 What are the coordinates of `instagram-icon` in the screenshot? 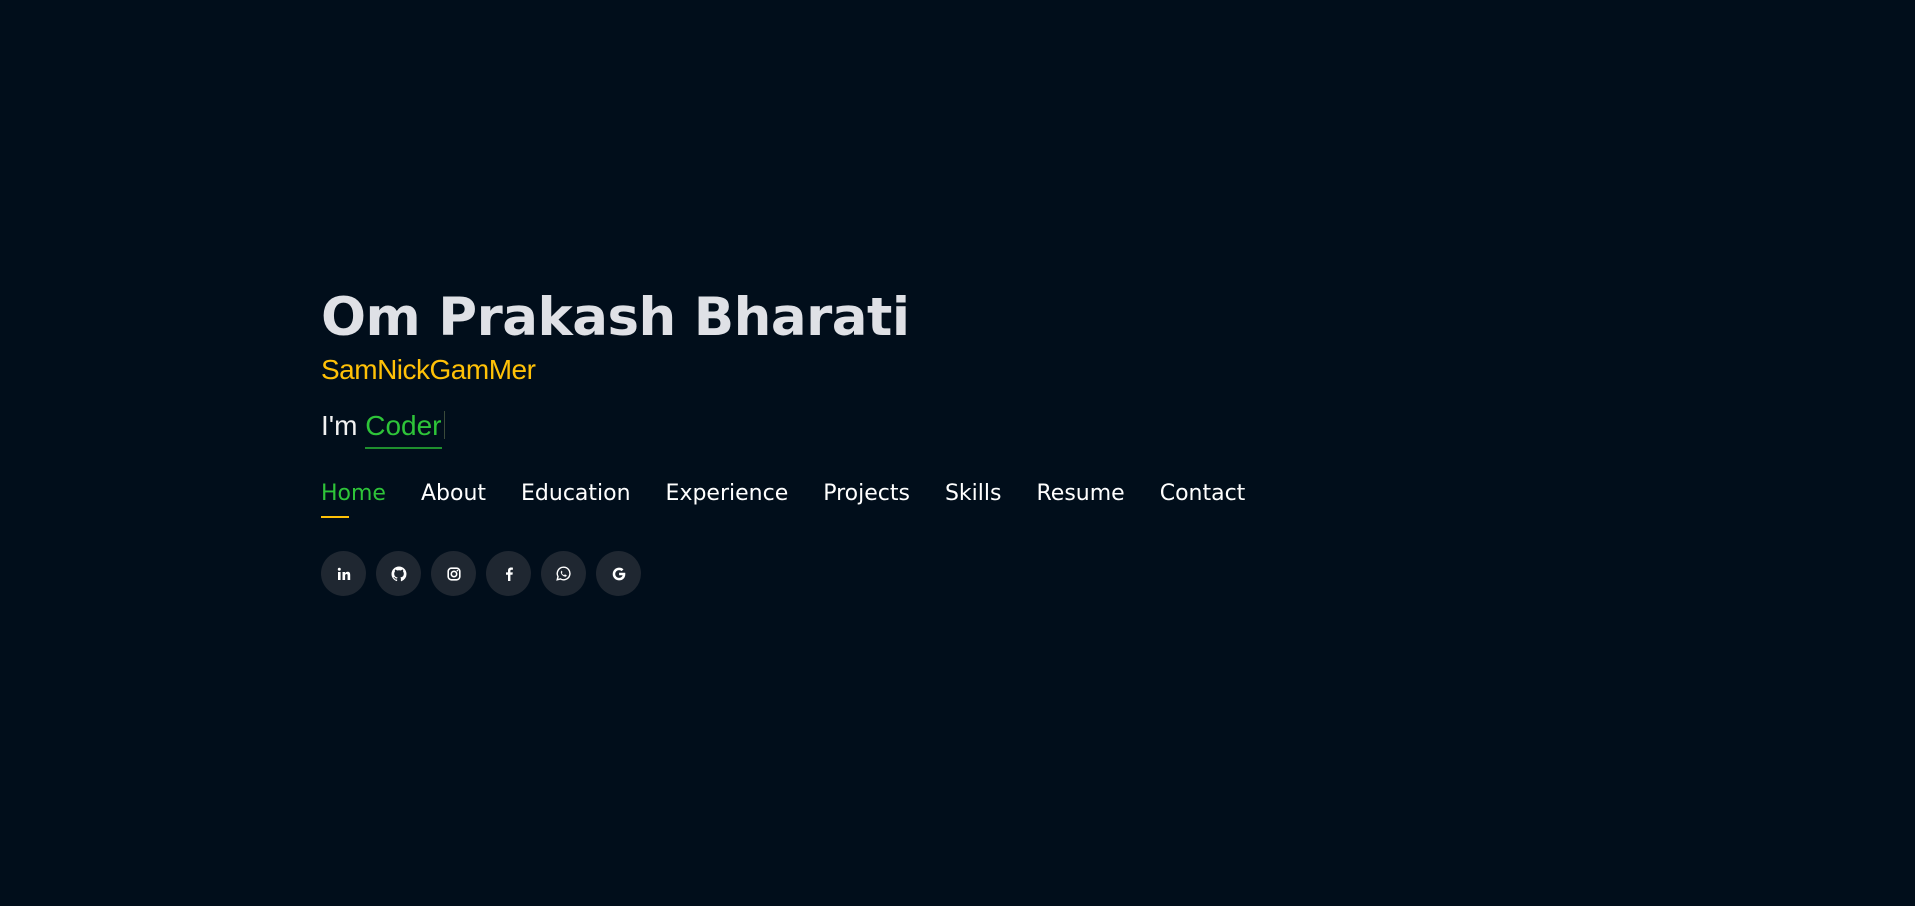 It's located at (453, 573).